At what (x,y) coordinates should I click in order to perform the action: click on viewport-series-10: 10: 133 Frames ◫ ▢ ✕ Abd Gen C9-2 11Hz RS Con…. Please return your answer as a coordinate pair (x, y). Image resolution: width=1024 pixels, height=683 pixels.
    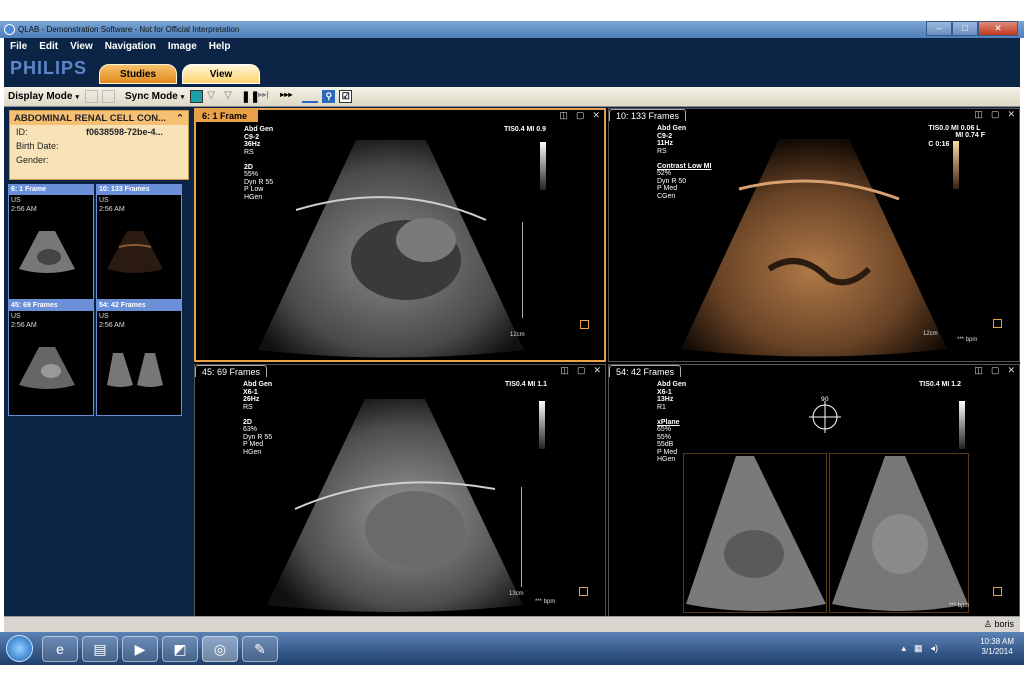
    Looking at the image, I should click on (814, 235).